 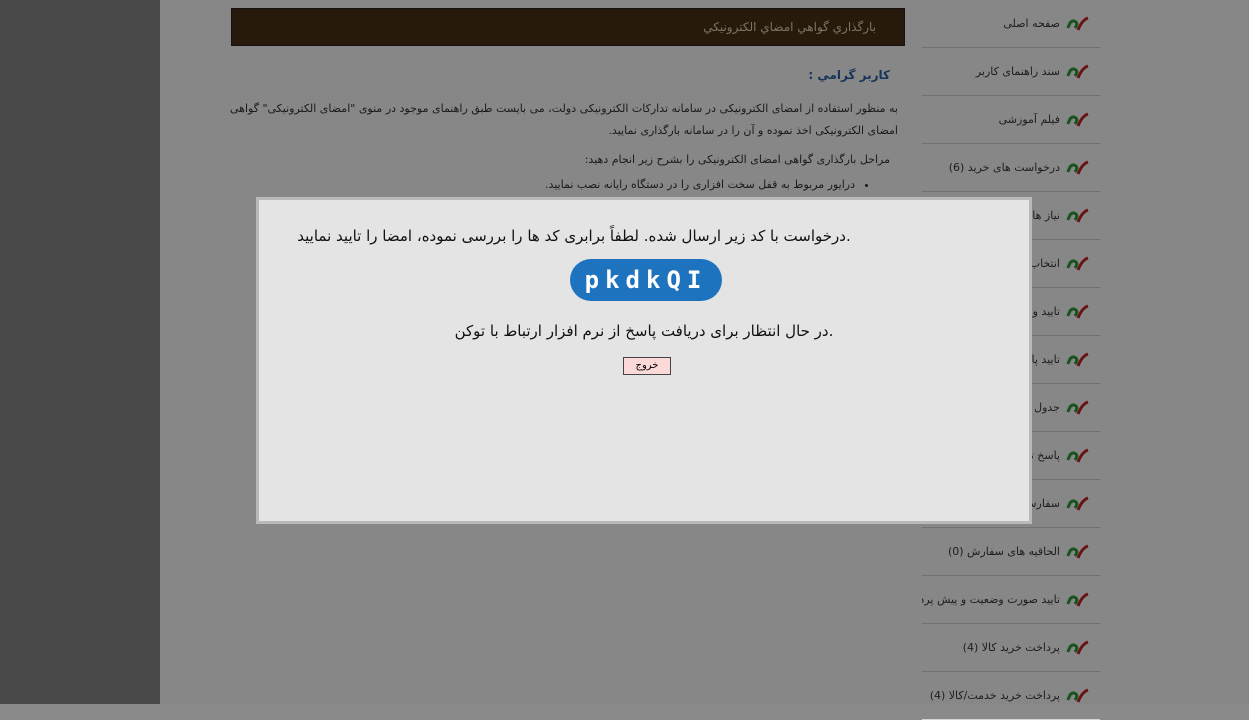 I want to click on exit-button: خروج, so click(x=647, y=366).